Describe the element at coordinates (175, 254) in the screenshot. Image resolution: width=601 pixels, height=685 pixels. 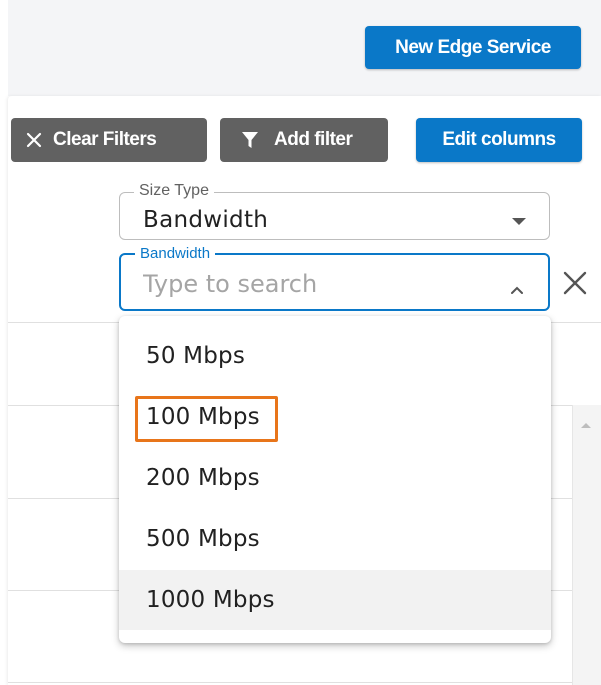
I see `bandwidth-legend: Bandwidth` at that location.